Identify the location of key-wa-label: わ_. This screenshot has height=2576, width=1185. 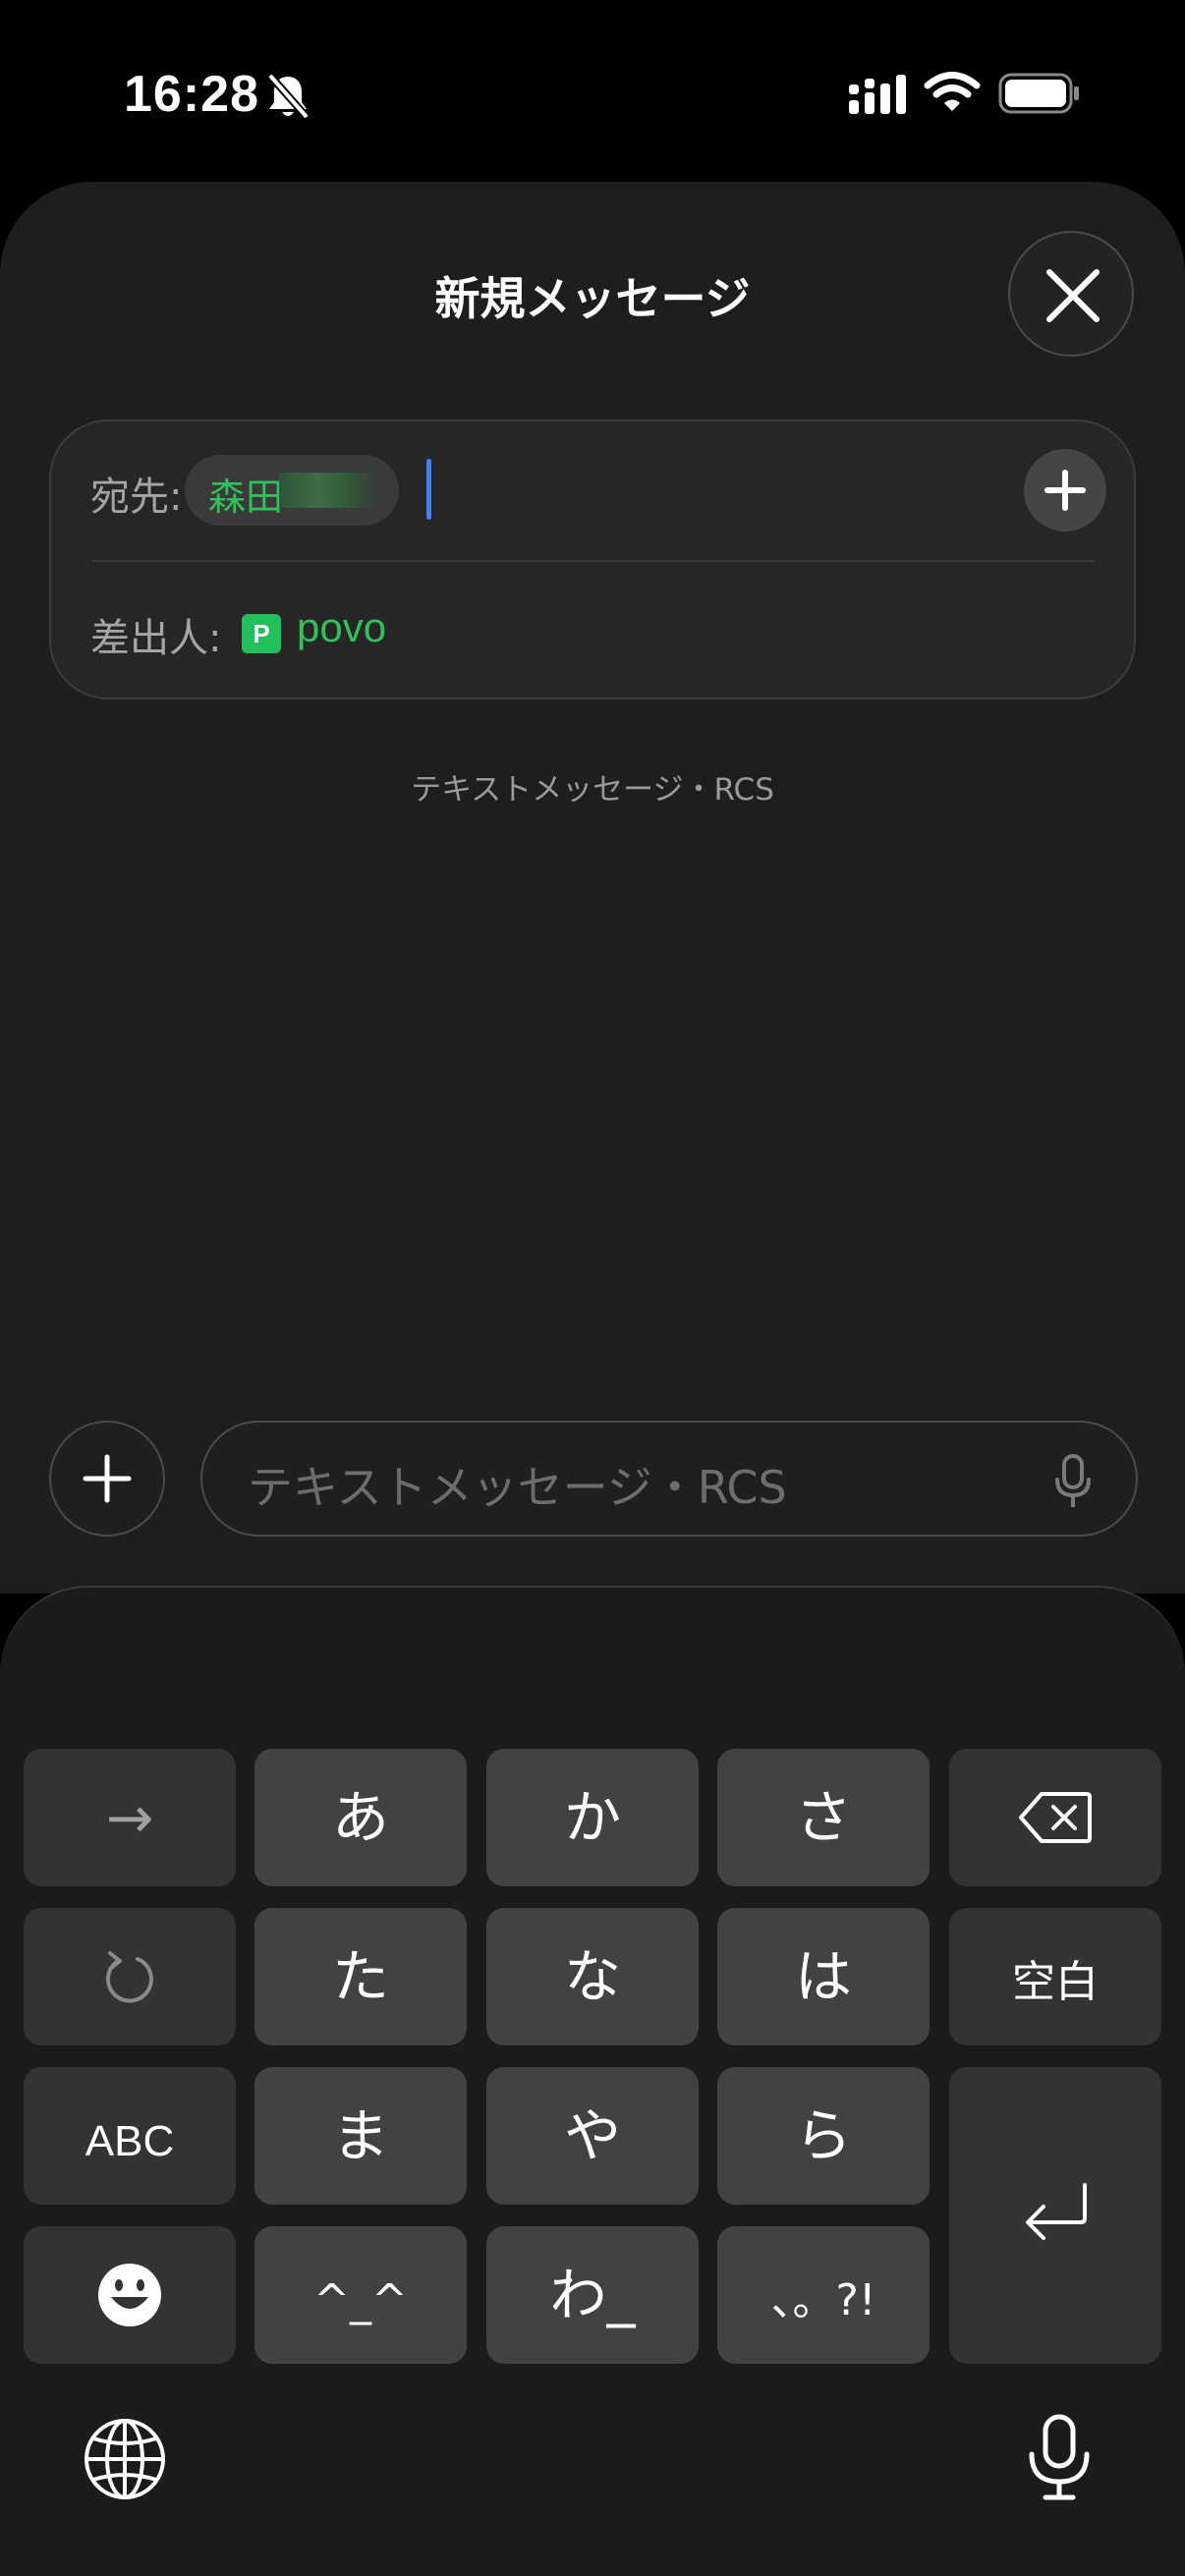
(592, 2295).